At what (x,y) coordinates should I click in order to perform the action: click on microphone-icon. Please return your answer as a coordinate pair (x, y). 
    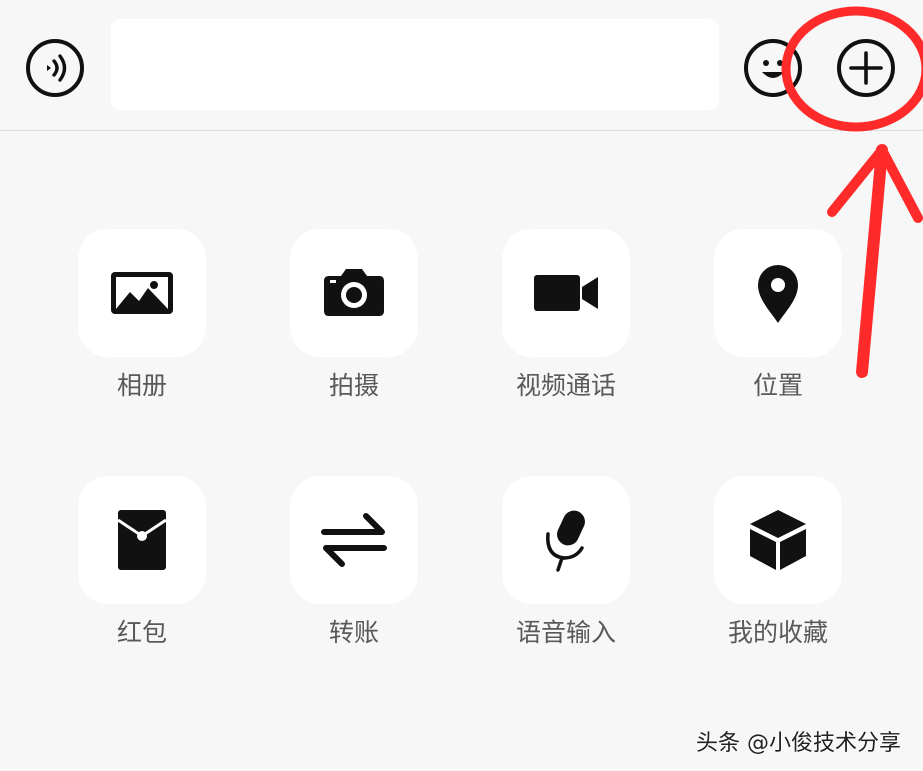
    Looking at the image, I should click on (565, 541).